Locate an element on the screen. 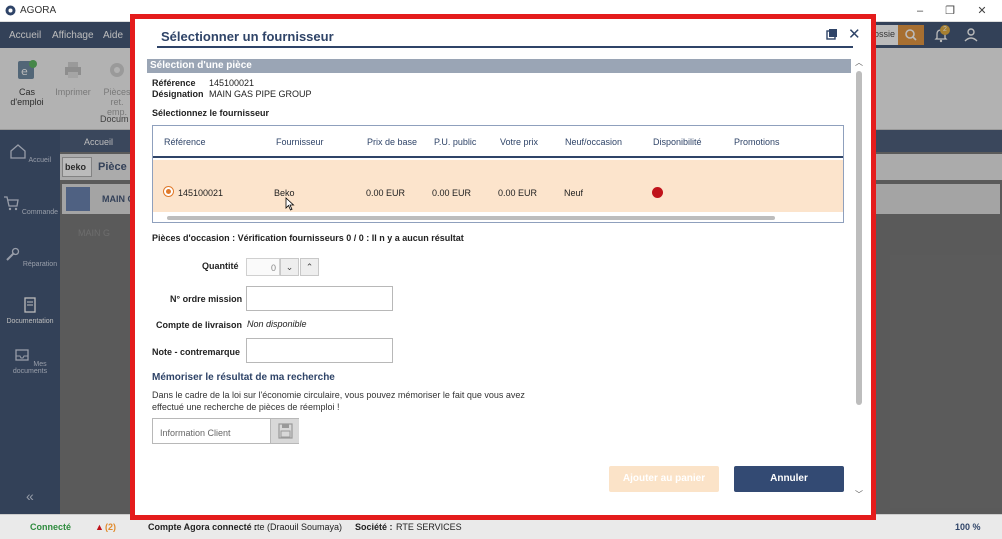 The width and height of the screenshot is (1002, 539). col-votre-prix: Votre prix is located at coordinates (519, 142).